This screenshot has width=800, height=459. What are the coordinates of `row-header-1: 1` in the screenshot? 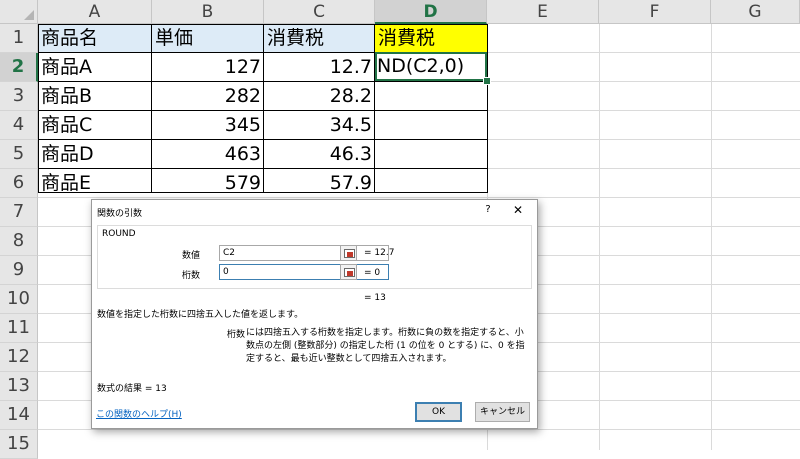 It's located at (19, 38).